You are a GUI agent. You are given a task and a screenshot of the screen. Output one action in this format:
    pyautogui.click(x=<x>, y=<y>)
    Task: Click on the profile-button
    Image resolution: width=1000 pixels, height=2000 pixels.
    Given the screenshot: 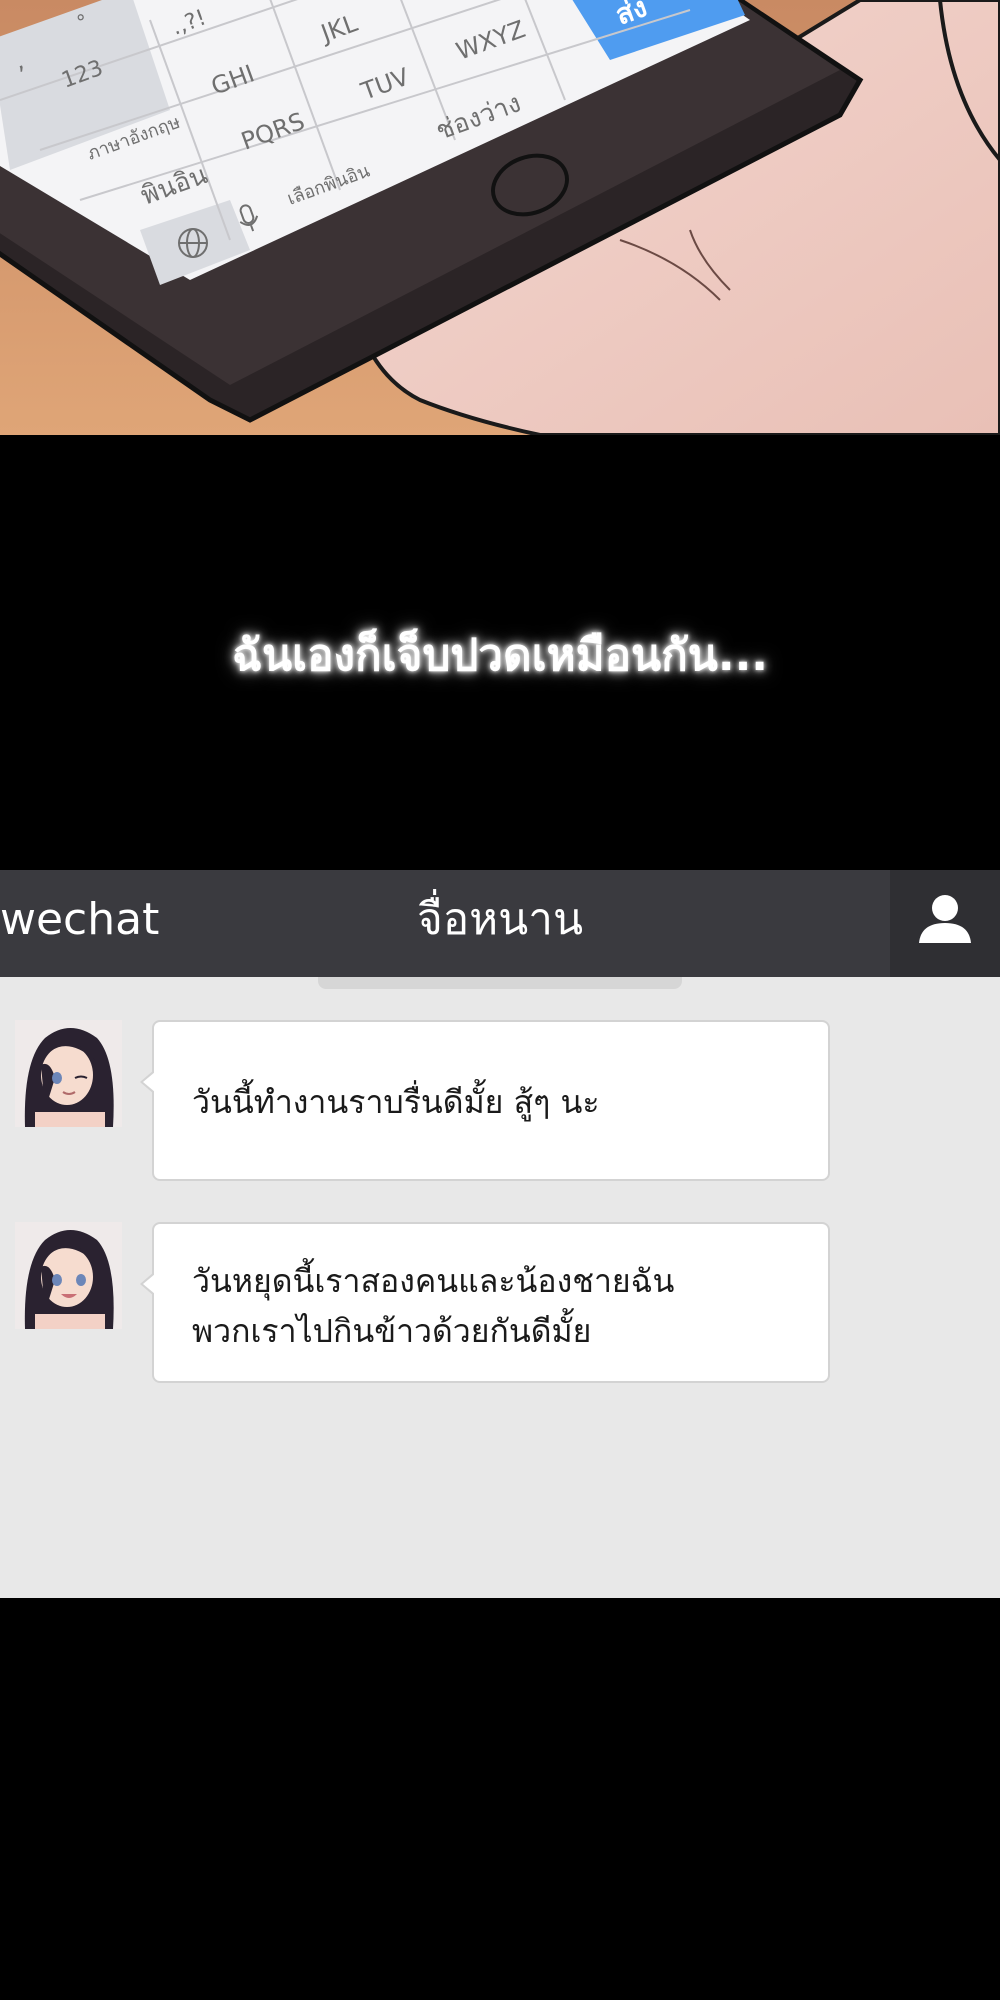 What is the action you would take?
    pyautogui.click(x=945, y=923)
    